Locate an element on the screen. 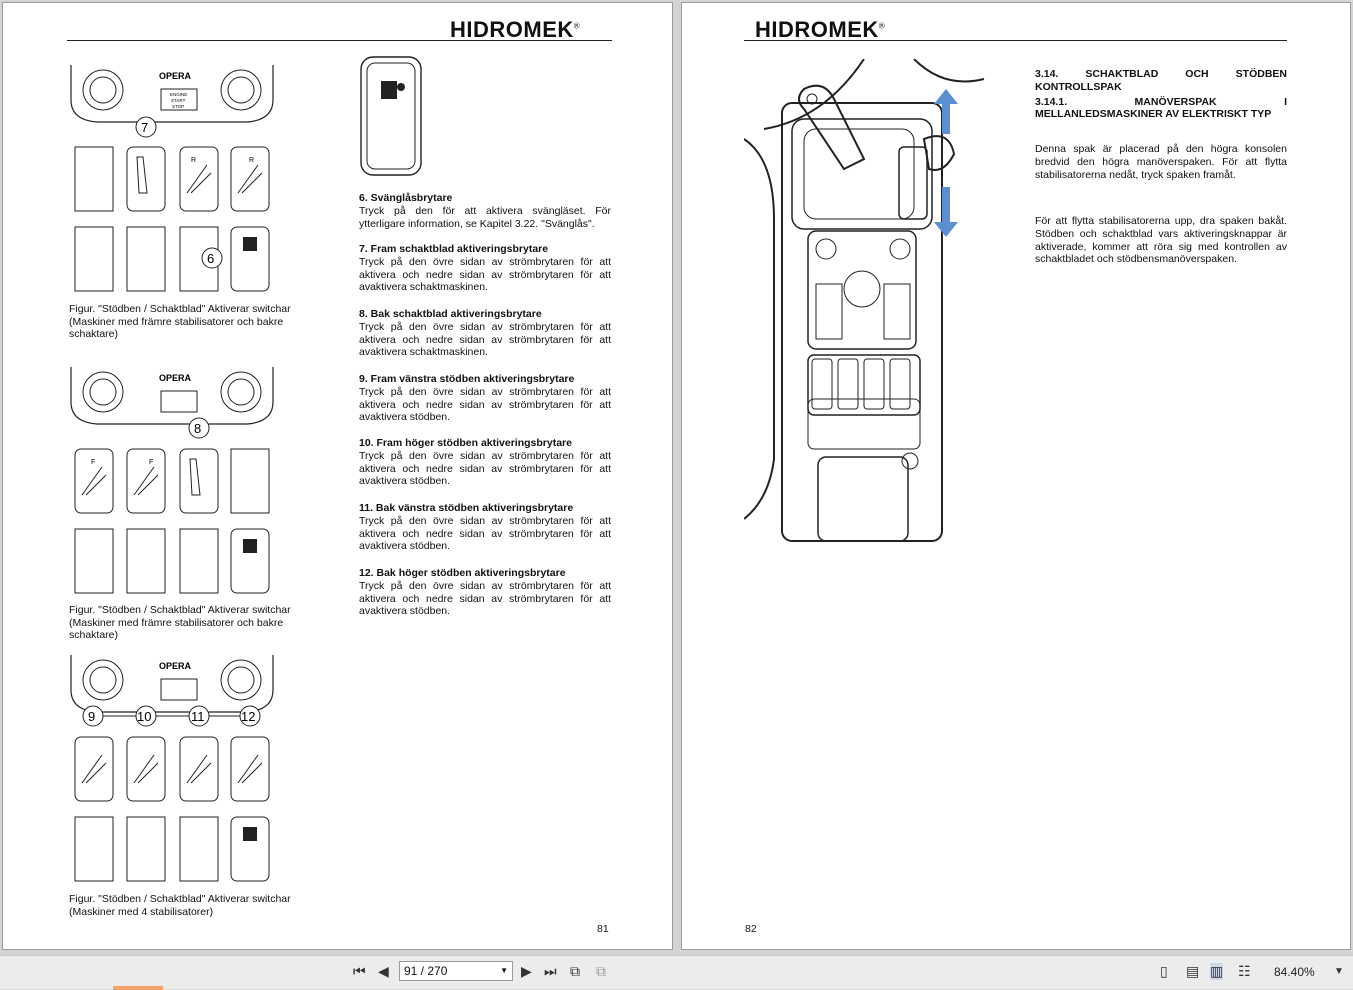 Image resolution: width=1353 pixels, height=990 pixels. page-number: 81 is located at coordinates (603, 929).